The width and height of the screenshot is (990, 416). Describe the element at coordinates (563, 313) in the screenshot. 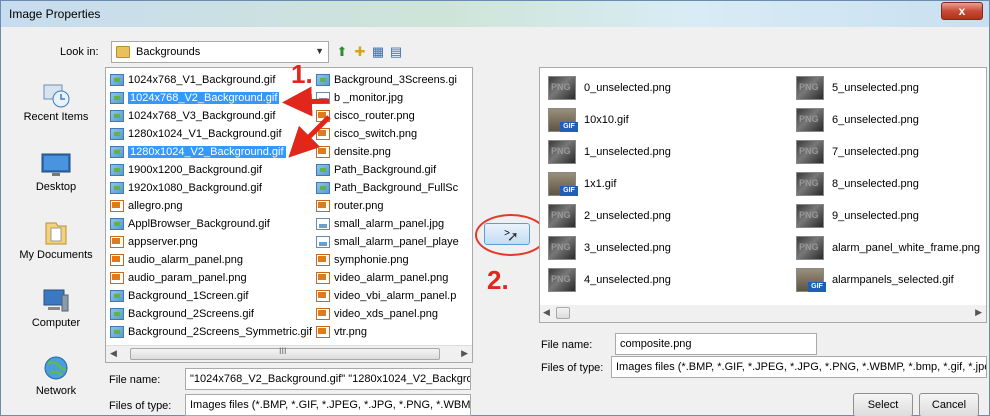

I see `scrollbar-thumb` at that location.